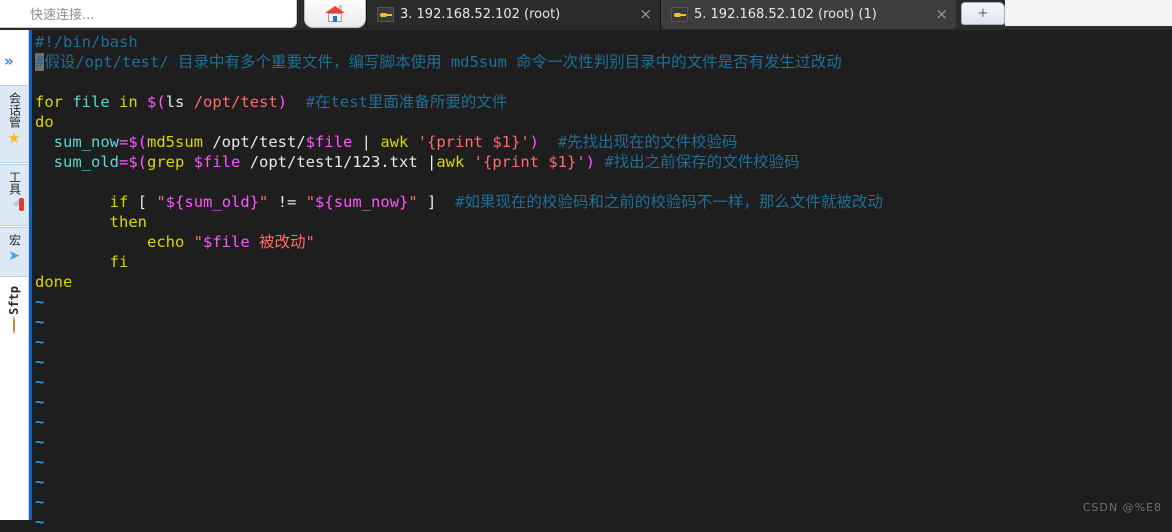 The image size is (1172, 532). Describe the element at coordinates (427, 202) in the screenshot. I see `code-token: ]` at that location.